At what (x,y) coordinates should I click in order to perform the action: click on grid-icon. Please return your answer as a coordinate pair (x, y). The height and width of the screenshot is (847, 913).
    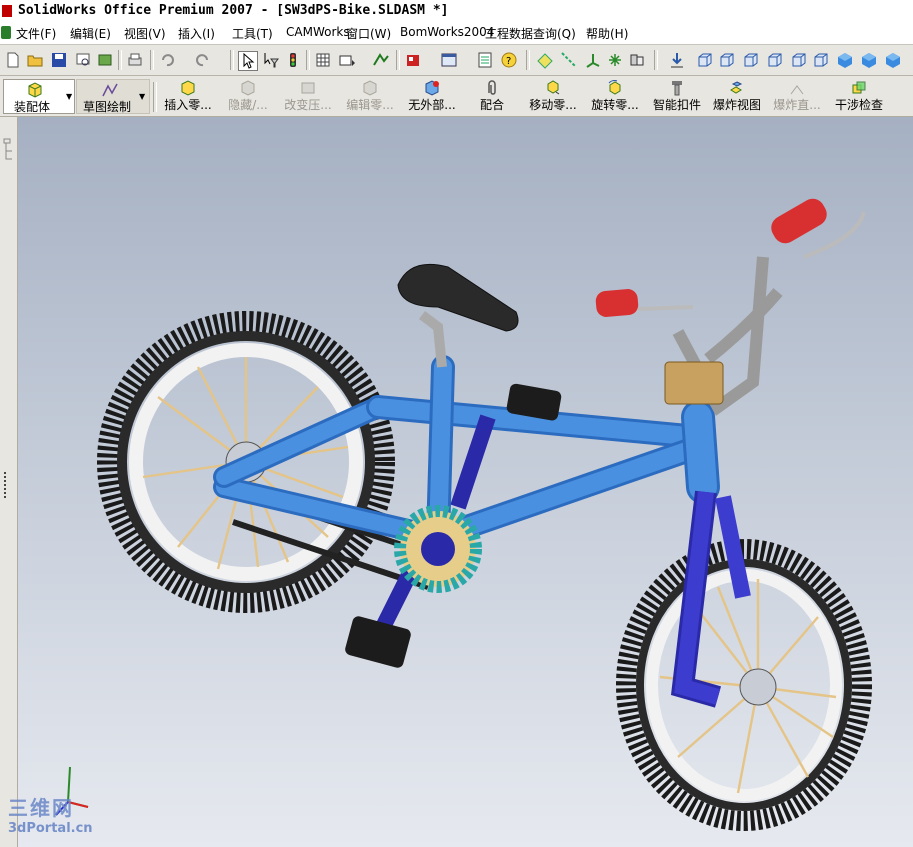
    Looking at the image, I should click on (323, 60).